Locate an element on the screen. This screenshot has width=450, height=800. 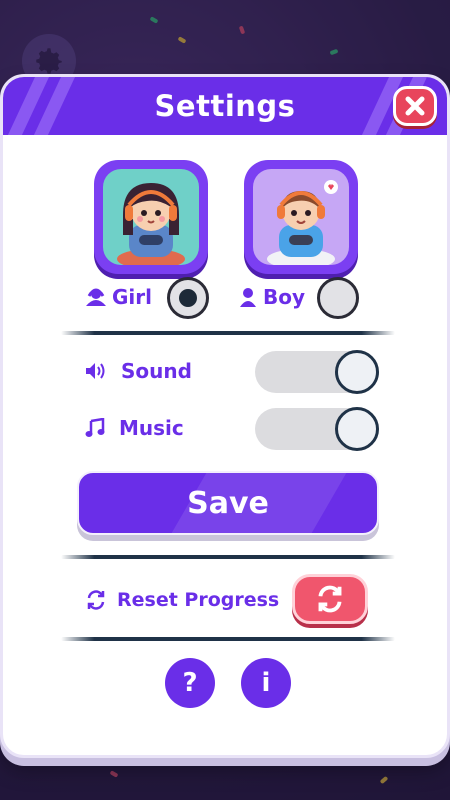
boy-avatar-image is located at coordinates (301, 217).